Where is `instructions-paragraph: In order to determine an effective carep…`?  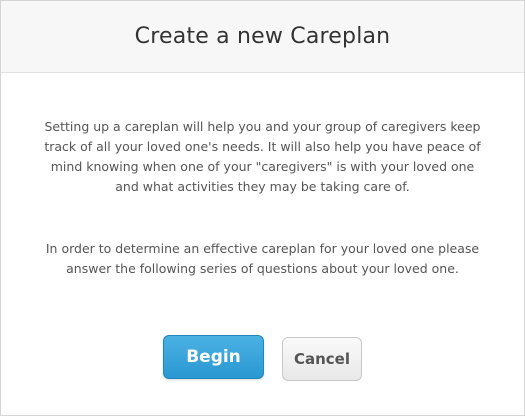
instructions-paragraph: In order to determine an effective carep… is located at coordinates (262, 258).